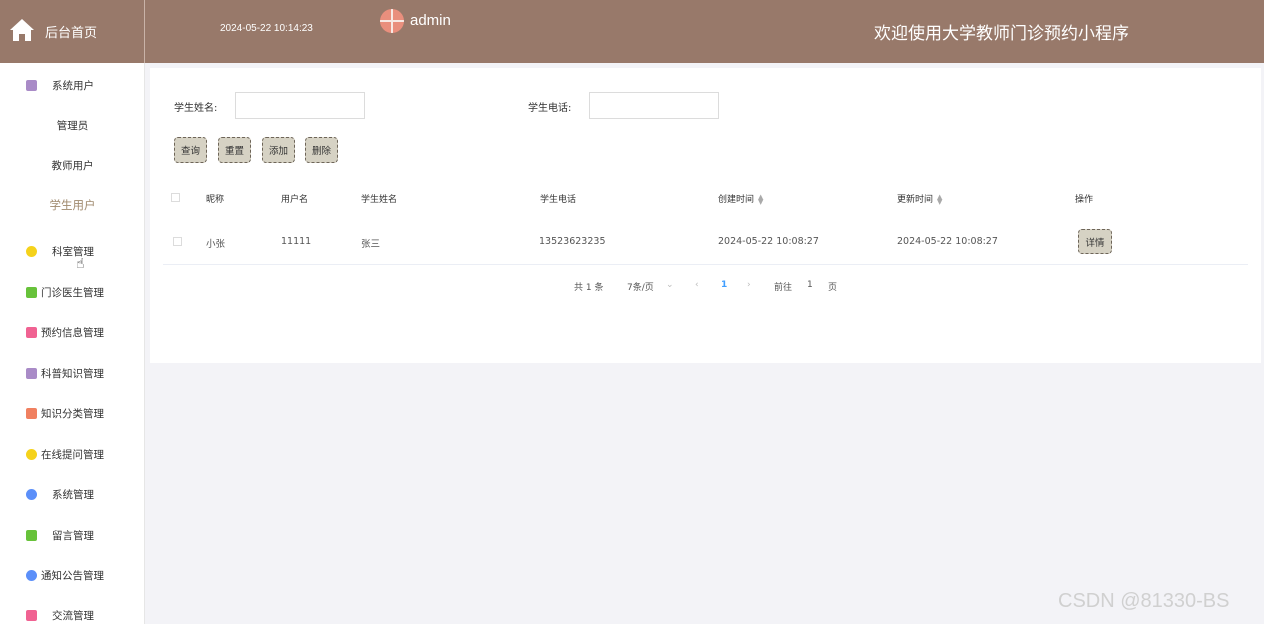 The height and width of the screenshot is (624, 1264). I want to click on sidebar-item-label: 交流管理, so click(73, 615).